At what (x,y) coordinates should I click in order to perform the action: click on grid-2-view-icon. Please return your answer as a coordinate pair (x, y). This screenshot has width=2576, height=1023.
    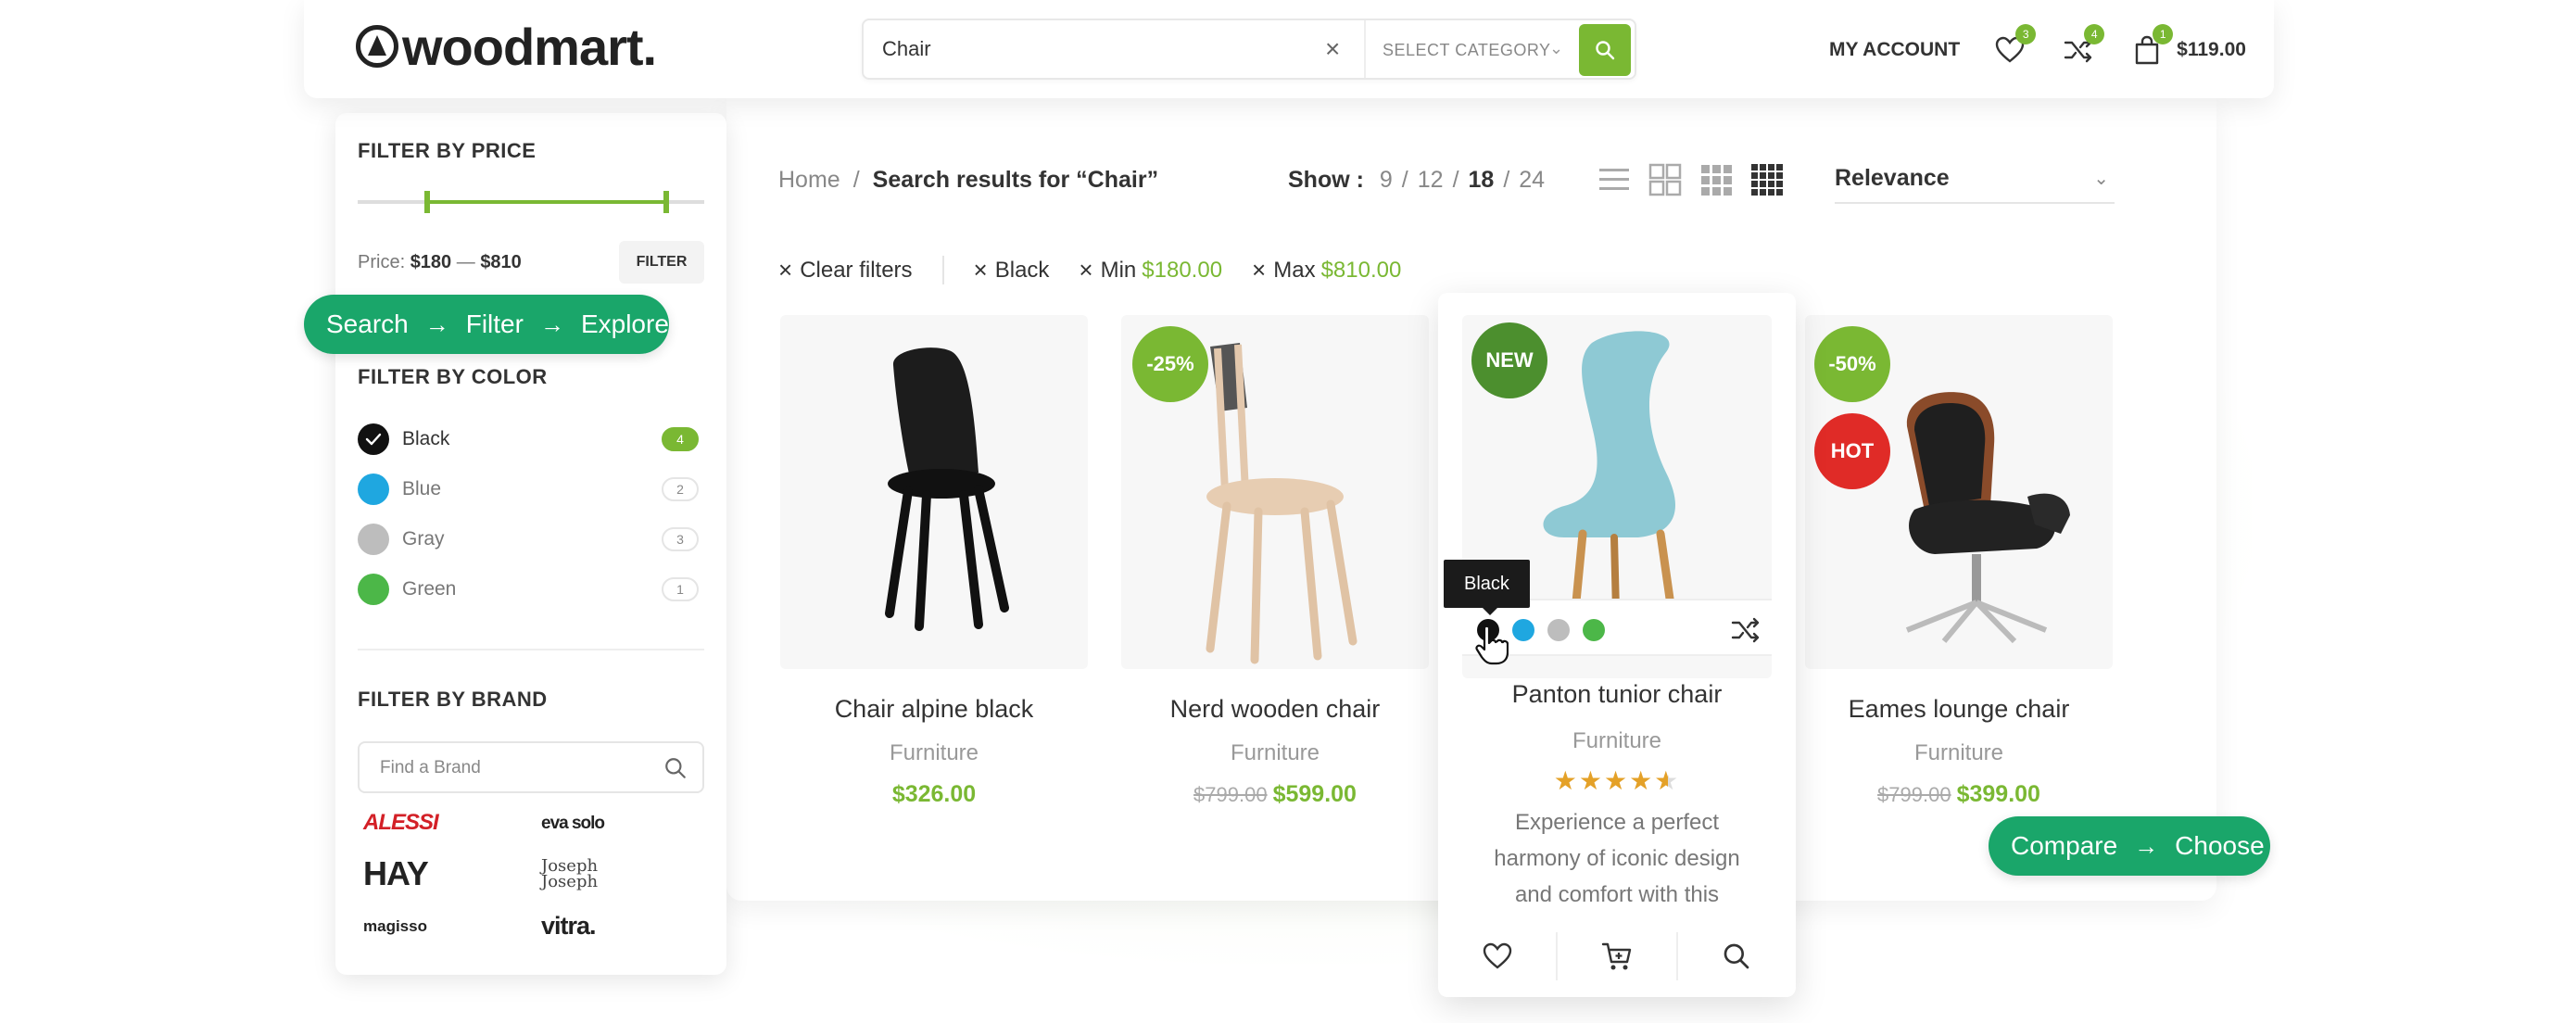
    Looking at the image, I should click on (1665, 179).